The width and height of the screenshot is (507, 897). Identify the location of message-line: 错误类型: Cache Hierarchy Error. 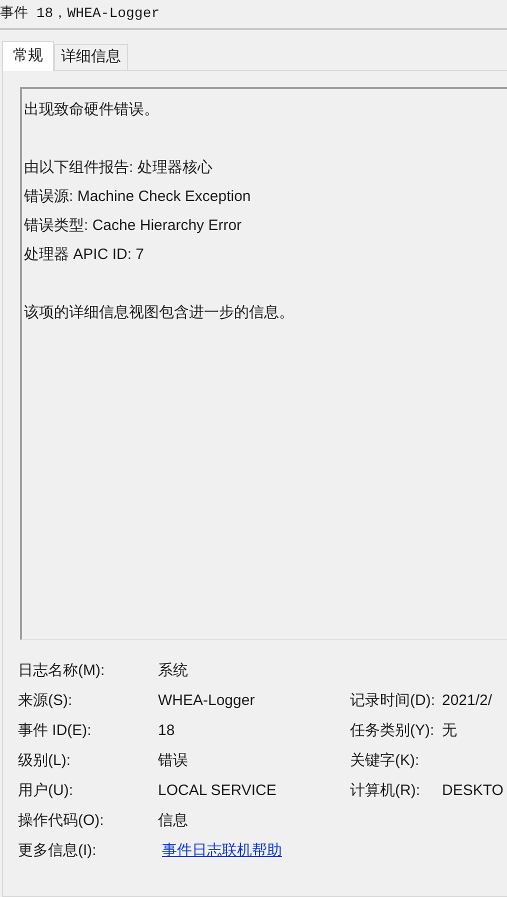
(133, 226).